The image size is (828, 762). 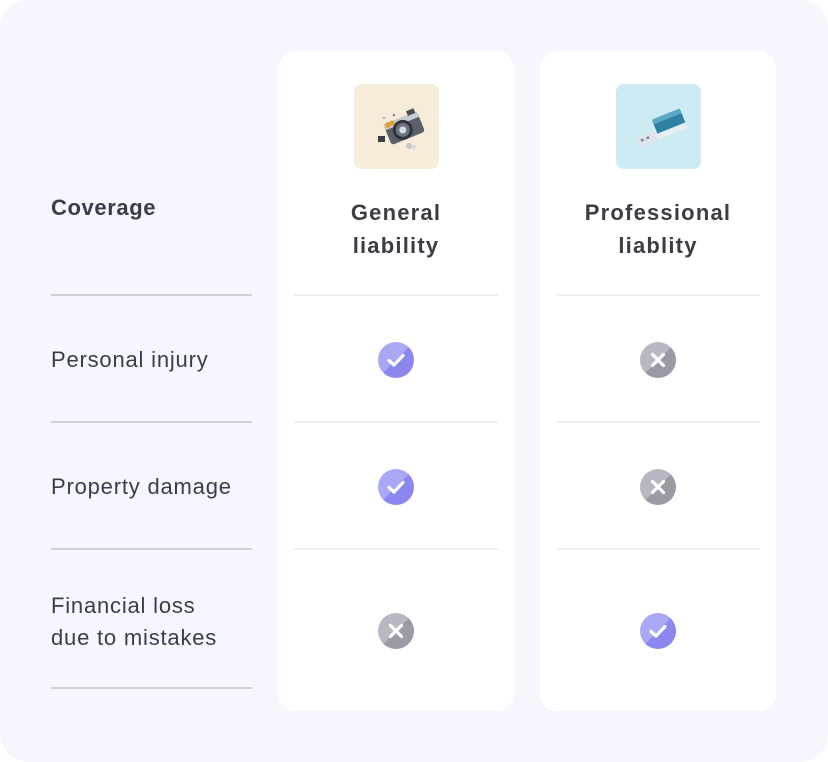 I want to click on row-label-line: due to mistakes, so click(x=134, y=637).